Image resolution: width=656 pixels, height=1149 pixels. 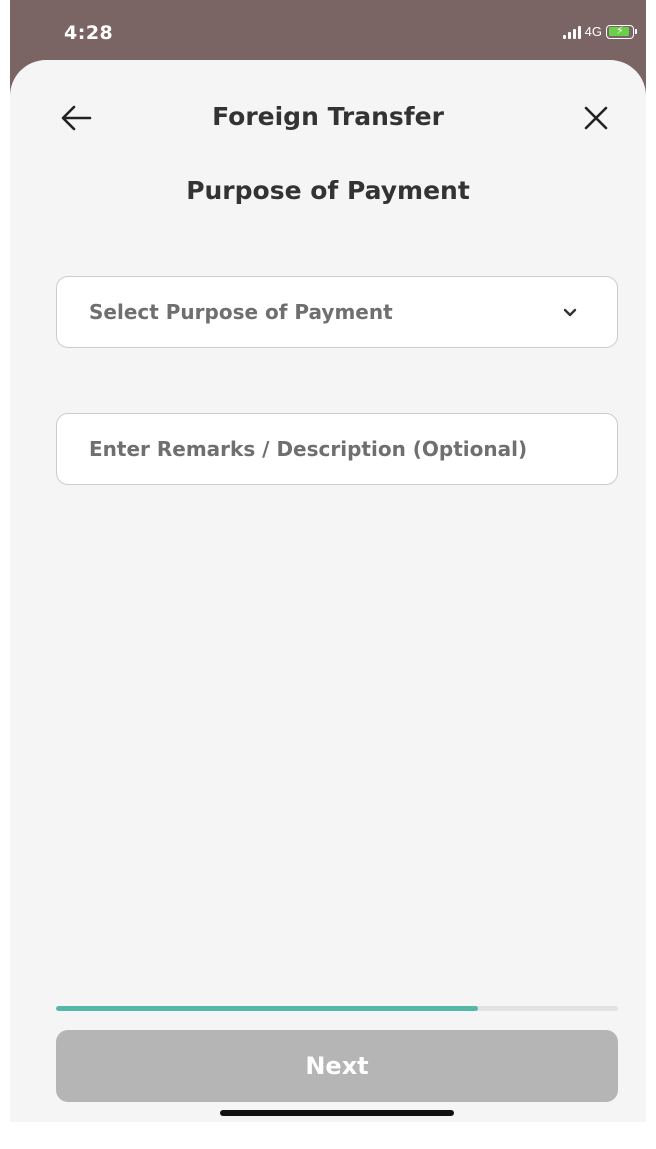 I want to click on purpose-select-value: Select Purpose of Payment, so click(x=241, y=312).